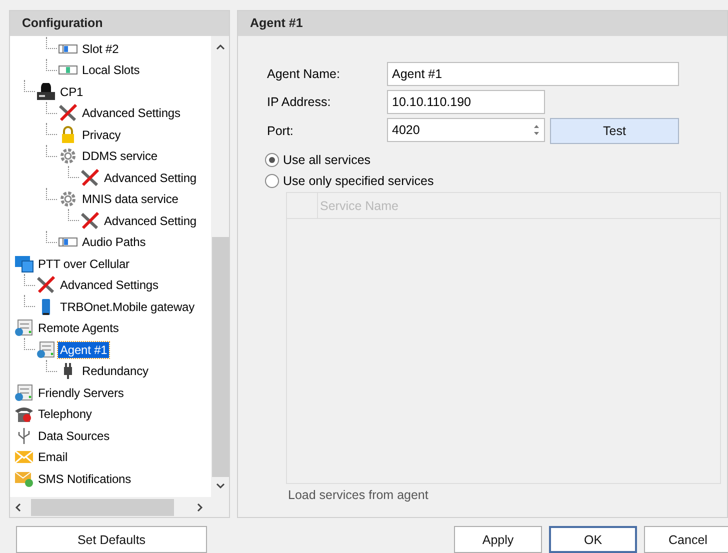 This screenshot has height=553, width=728. I want to click on vertical-scrollbar, so click(220, 266).